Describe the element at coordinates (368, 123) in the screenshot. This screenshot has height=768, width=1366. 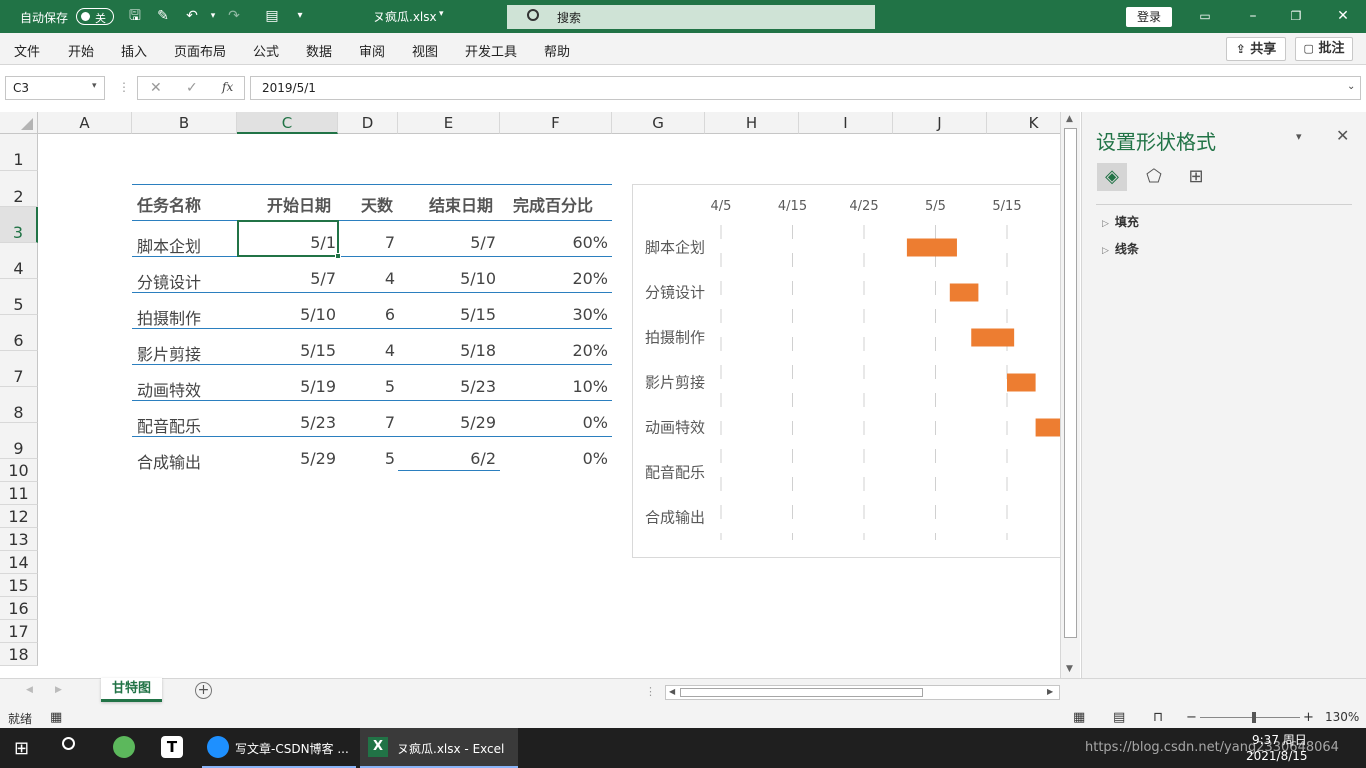
I see `col-header-d: D` at that location.